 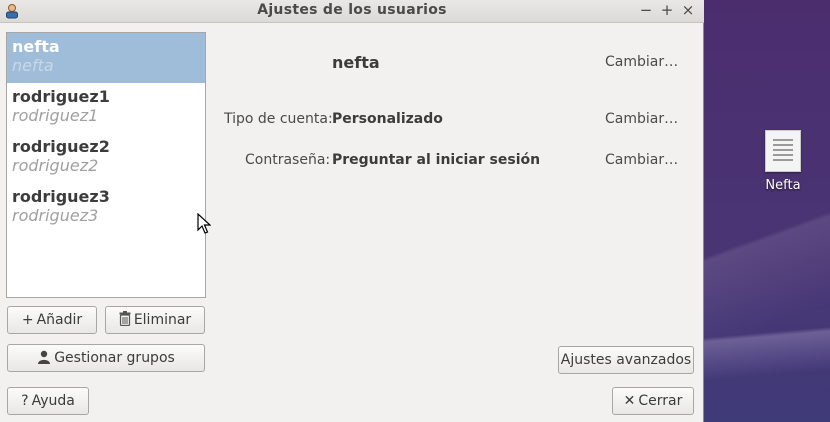 What do you see at coordinates (61, 196) in the screenshot?
I see `user-name: rodriguez3` at bounding box center [61, 196].